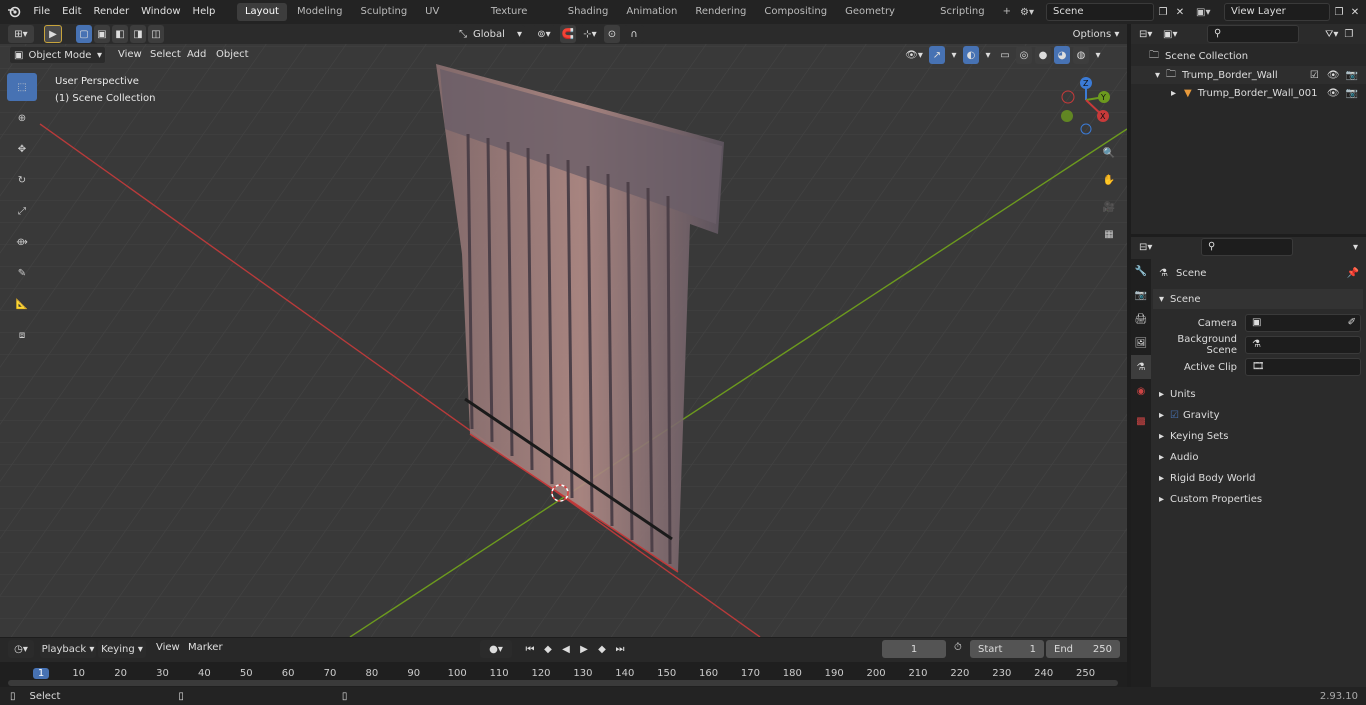  Describe the element at coordinates (530, 649) in the screenshot. I see `jump-start-icon: ⏮` at that location.